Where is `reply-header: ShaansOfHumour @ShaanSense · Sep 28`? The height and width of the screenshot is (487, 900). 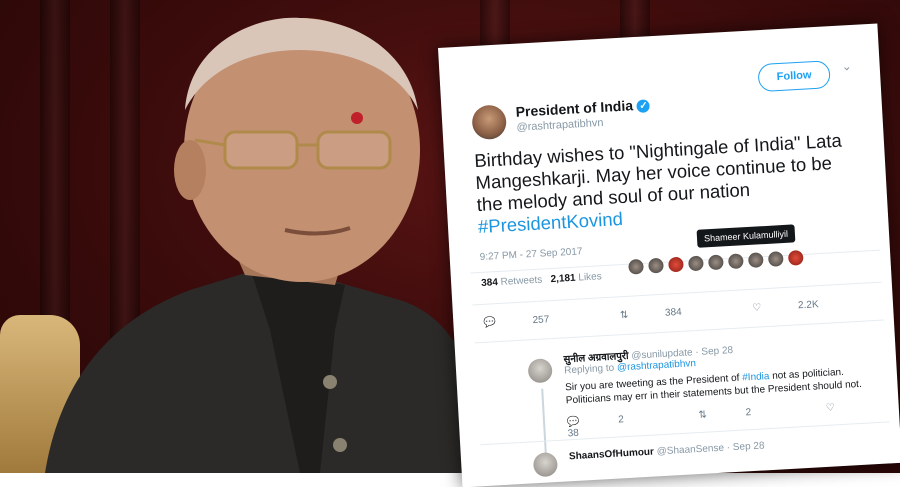 reply-header: ShaansOfHumour @ShaanSense · Sep 28 is located at coordinates (667, 451).